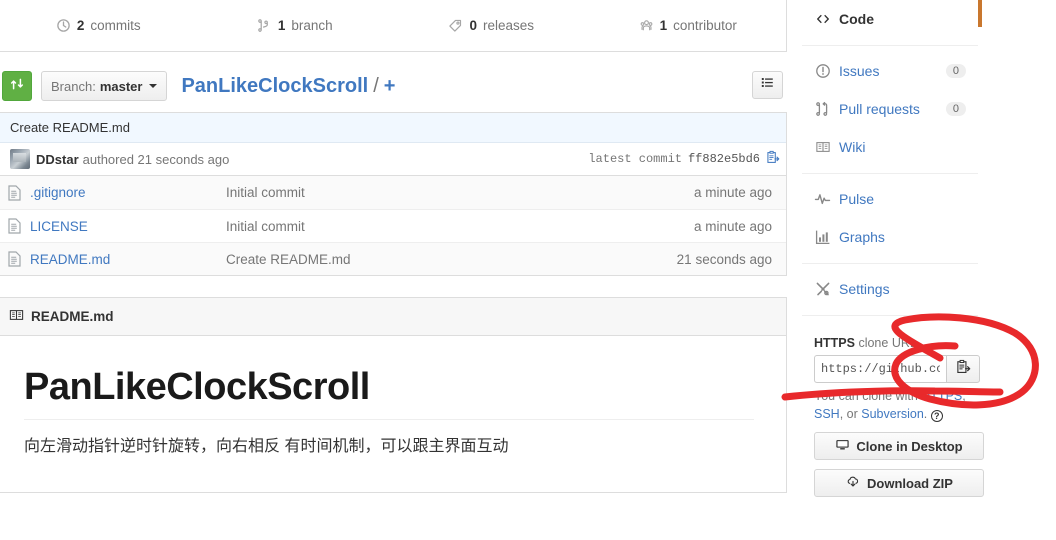  I want to click on file-navigation-bar: Branch: master PanLikeClockScroll / +, so click(393, 86).